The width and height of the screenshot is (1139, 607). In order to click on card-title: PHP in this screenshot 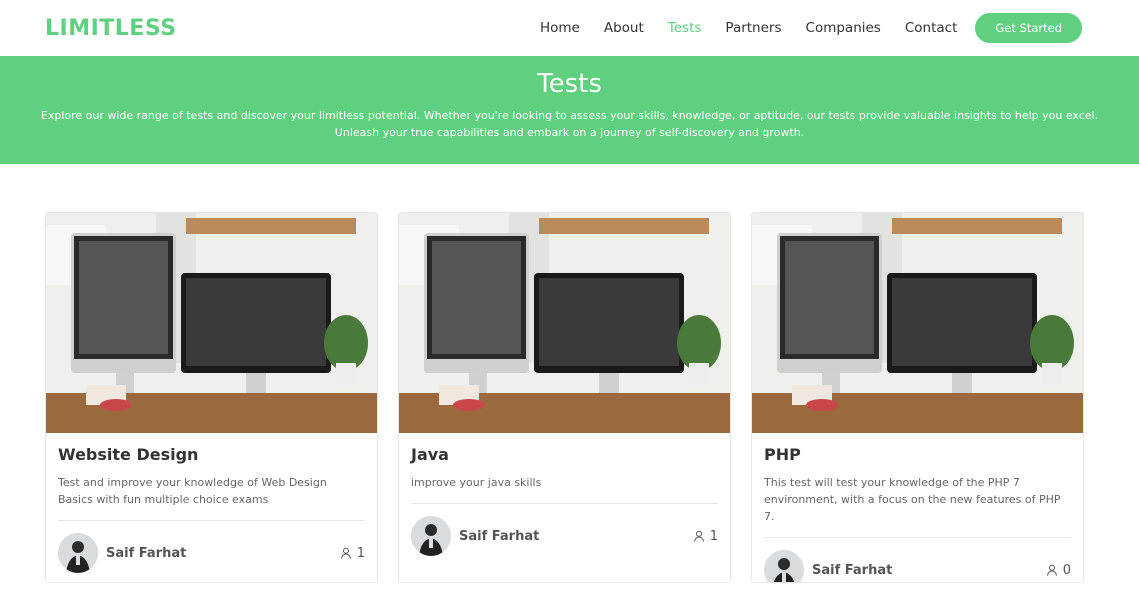, I will do `click(917, 454)`.